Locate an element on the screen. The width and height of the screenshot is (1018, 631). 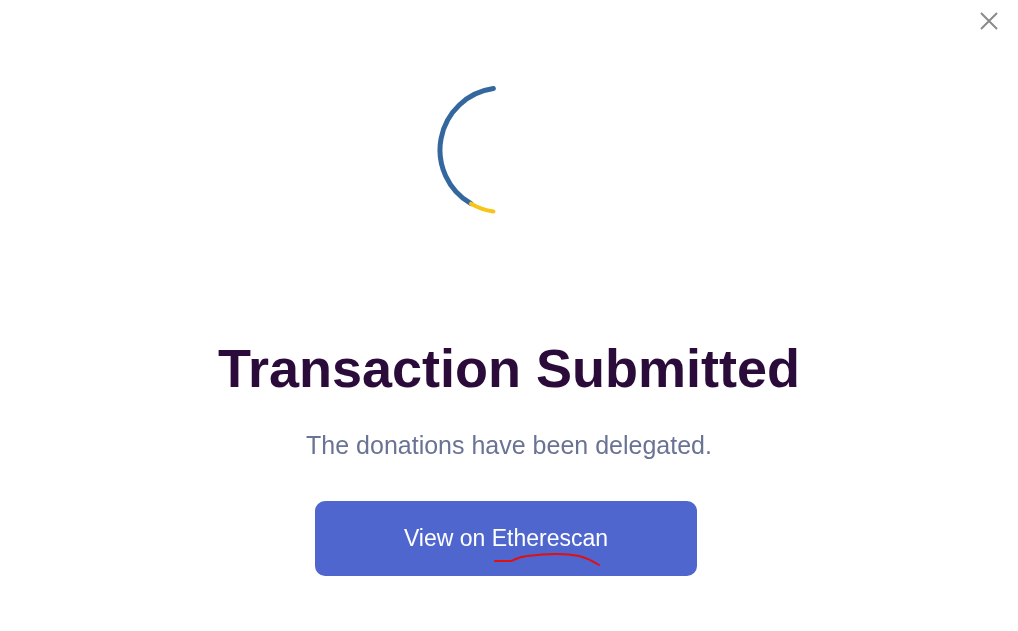
view-button: View on Etherescan is located at coordinates (506, 538).